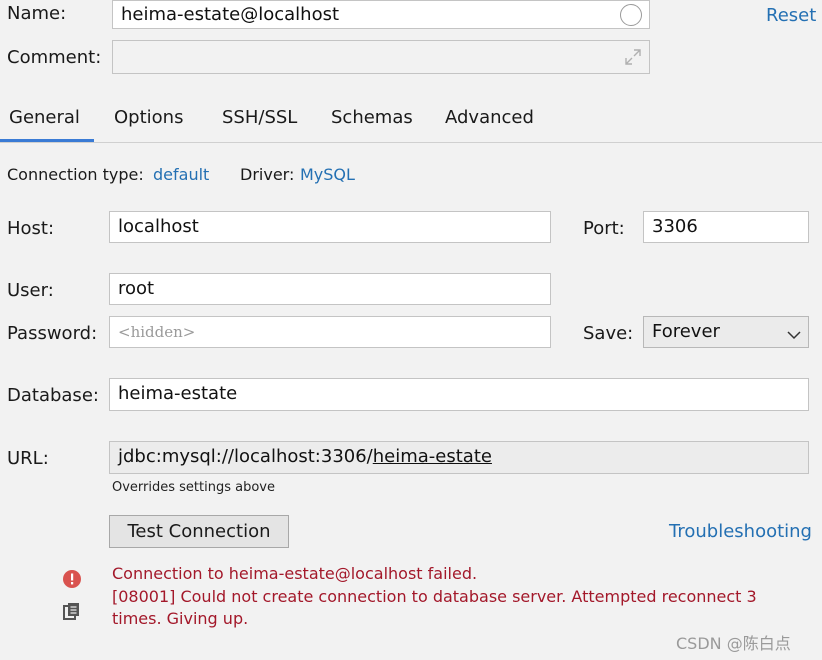 This screenshot has height=660, width=822. I want to click on comment-label: Comment:, so click(54, 57).